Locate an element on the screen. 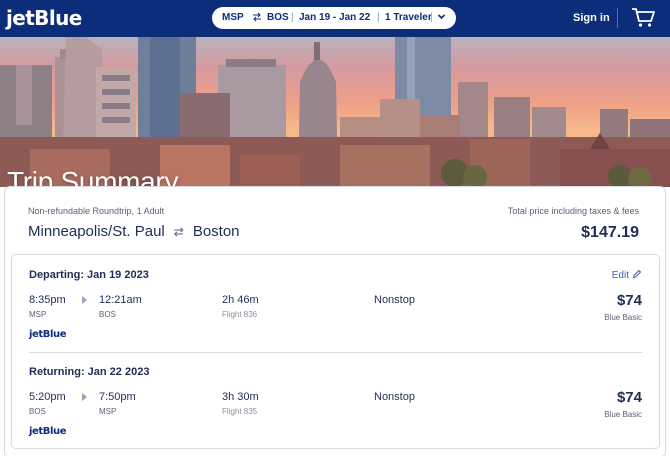  flight-duration: 2h 46m is located at coordinates (240, 300).